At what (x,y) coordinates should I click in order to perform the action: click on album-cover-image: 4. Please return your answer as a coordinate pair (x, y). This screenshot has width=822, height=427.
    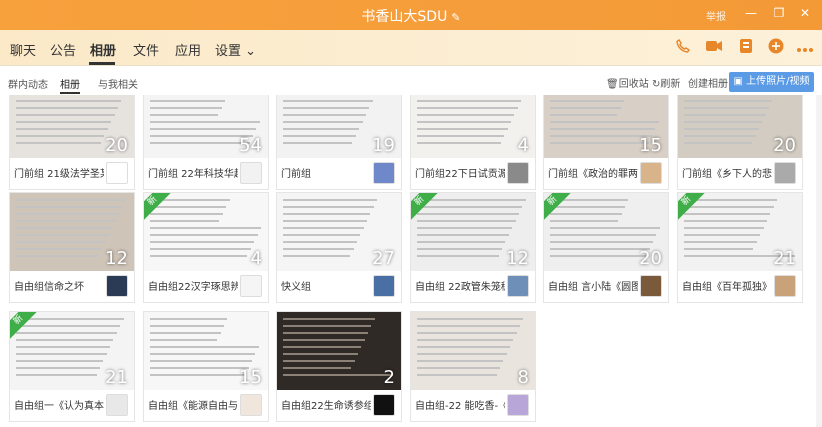
    Looking at the image, I should click on (473, 126).